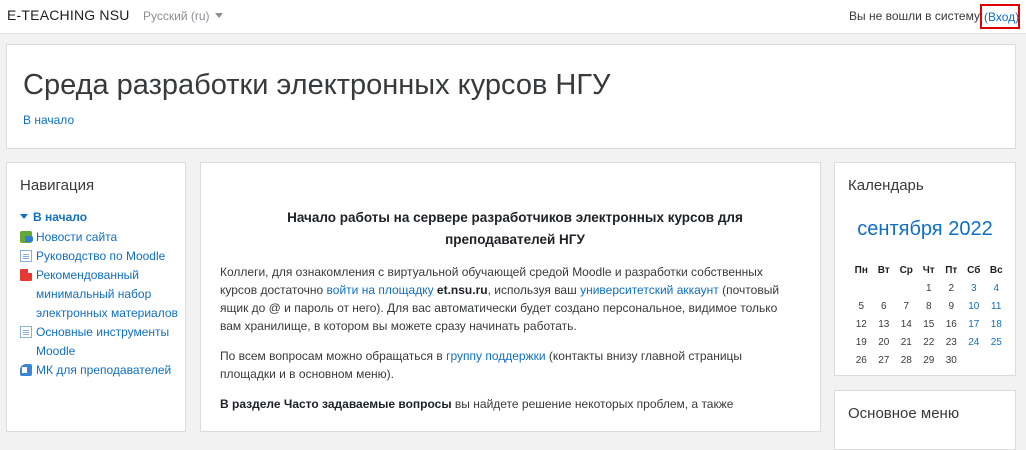 Image resolution: width=1026 pixels, height=450 pixels. I want to click on login-link: (Вход), so click(1000, 16).